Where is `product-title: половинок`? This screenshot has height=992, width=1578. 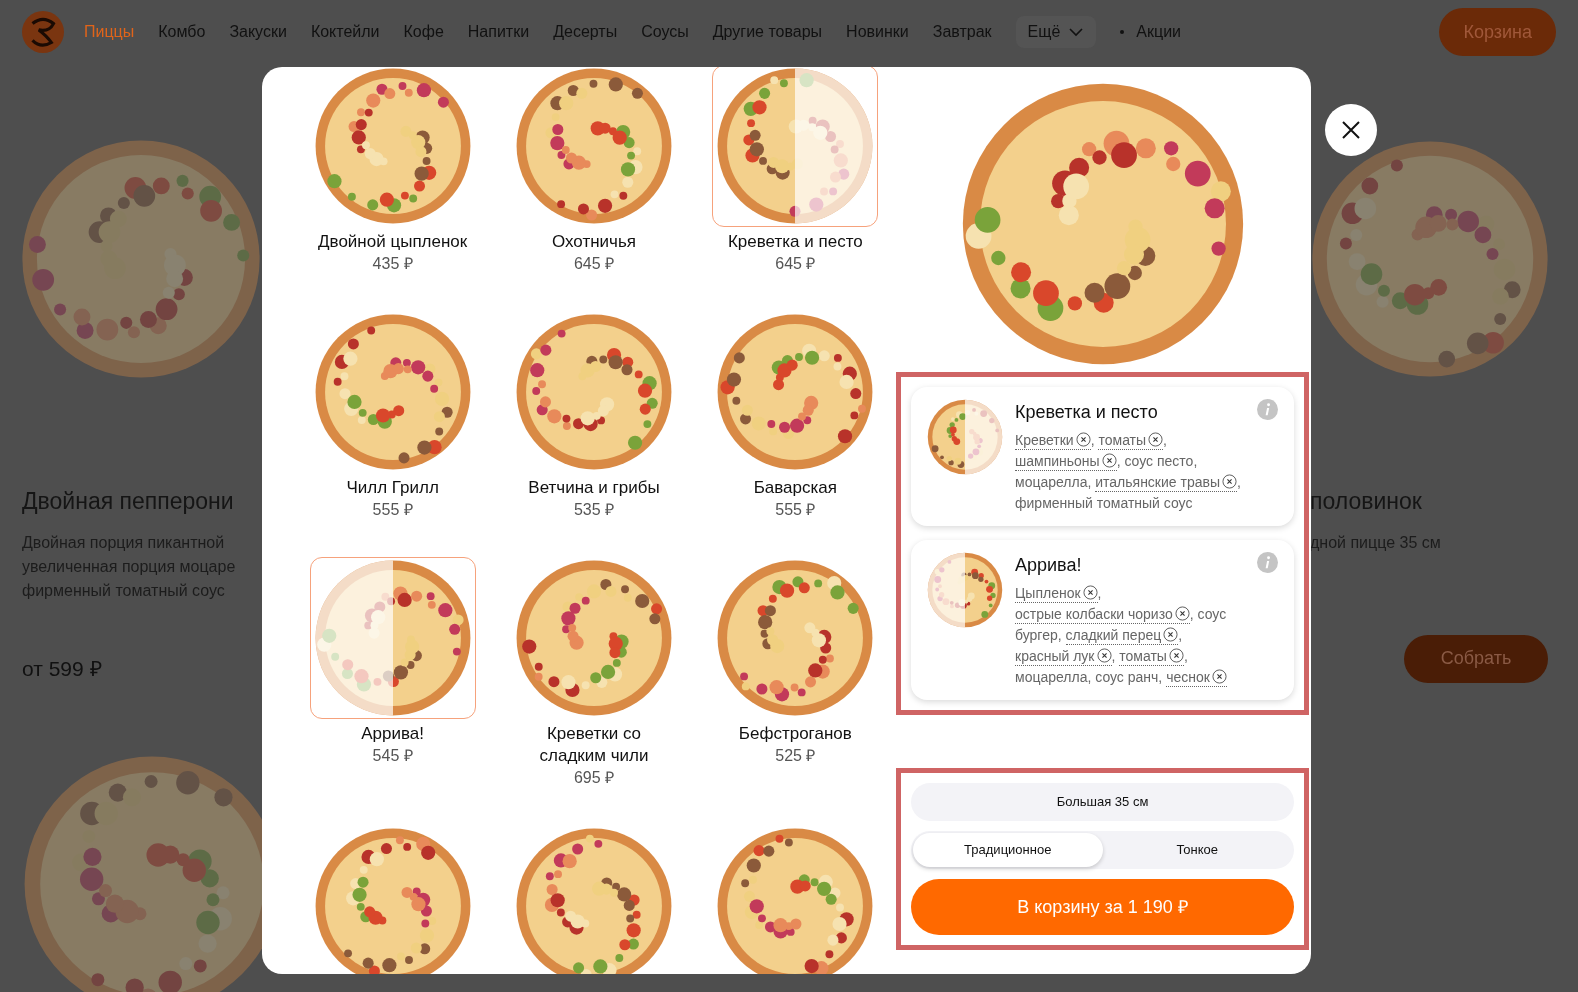 product-title: половинок is located at coordinates (1366, 501).